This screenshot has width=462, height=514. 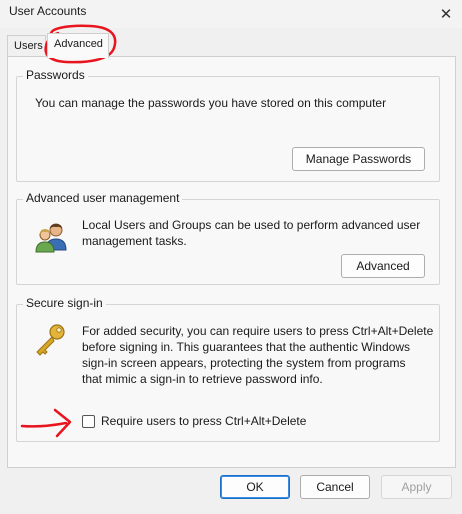 What do you see at coordinates (255, 487) in the screenshot?
I see `ok-button: OK` at bounding box center [255, 487].